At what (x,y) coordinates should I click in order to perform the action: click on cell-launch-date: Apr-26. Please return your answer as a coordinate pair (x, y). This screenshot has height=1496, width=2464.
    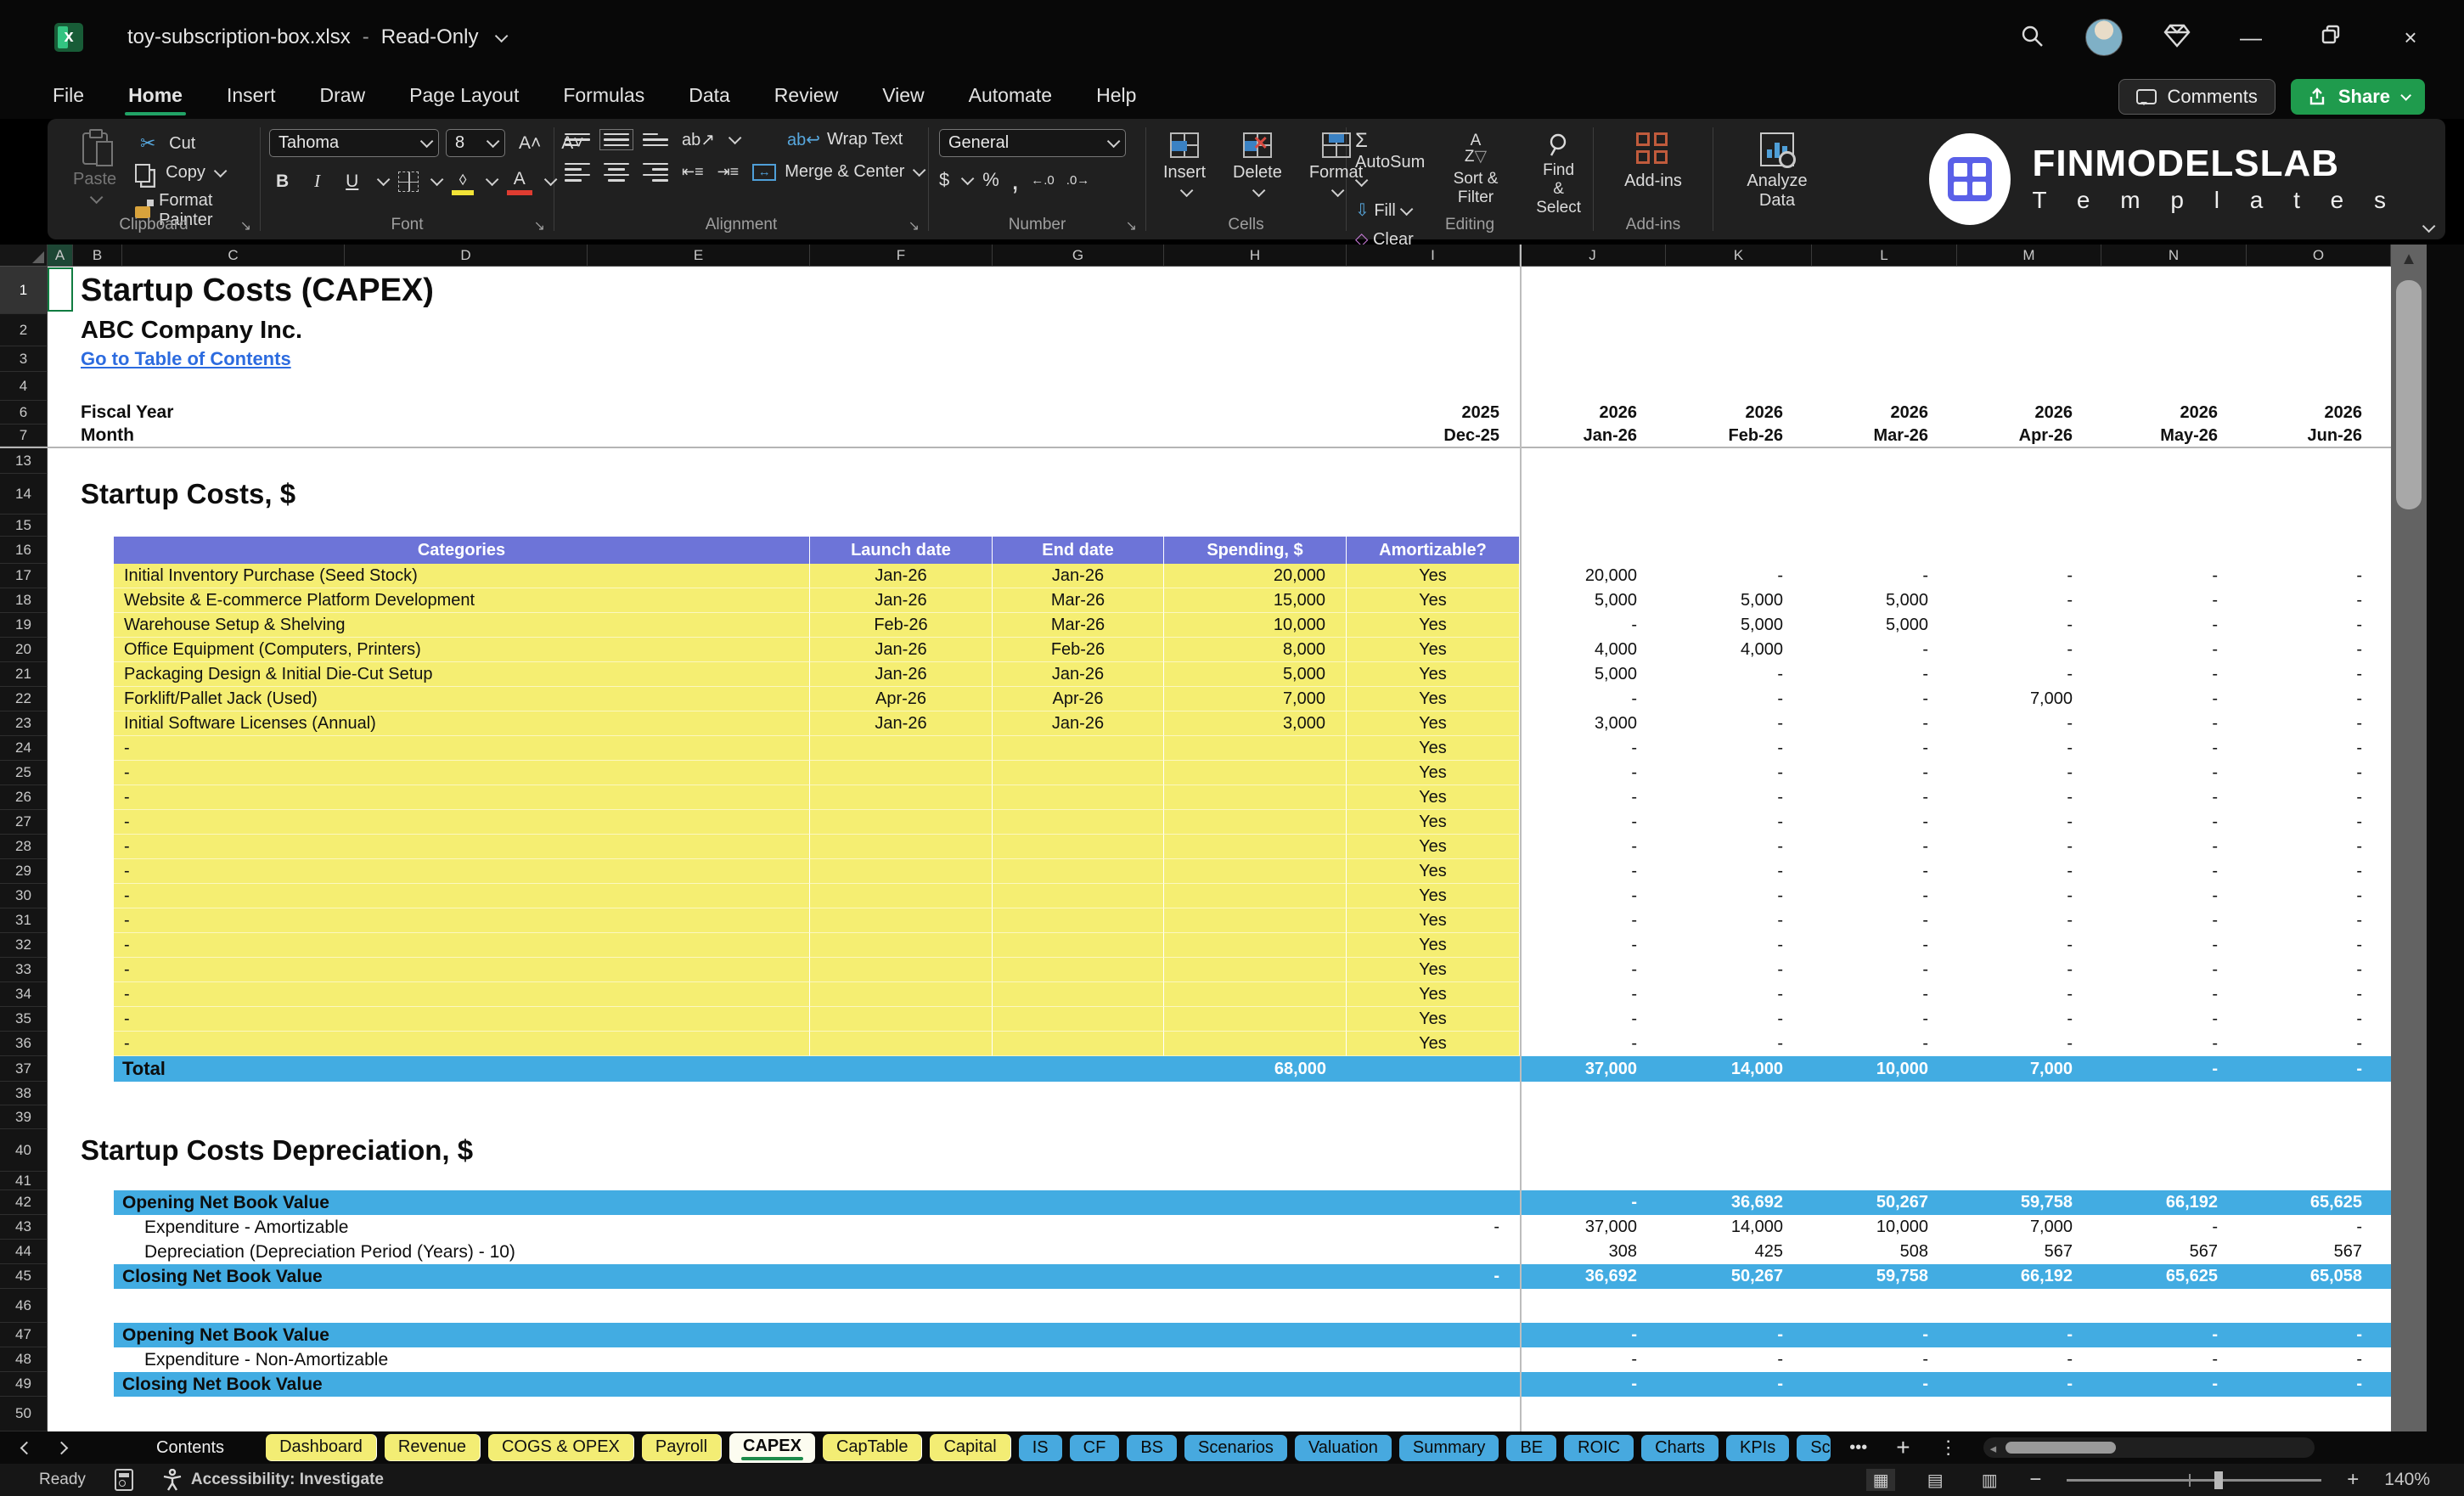
    Looking at the image, I should click on (901, 699).